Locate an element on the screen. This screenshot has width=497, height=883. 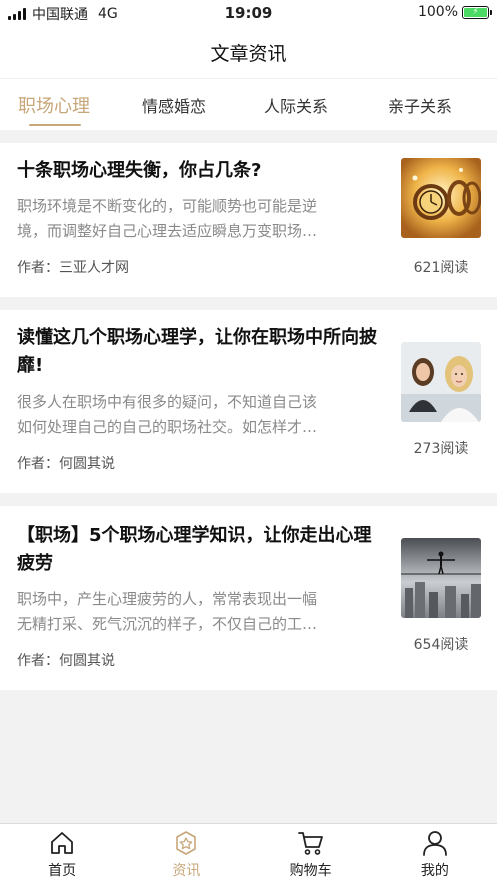
home-icon is located at coordinates (62, 843).